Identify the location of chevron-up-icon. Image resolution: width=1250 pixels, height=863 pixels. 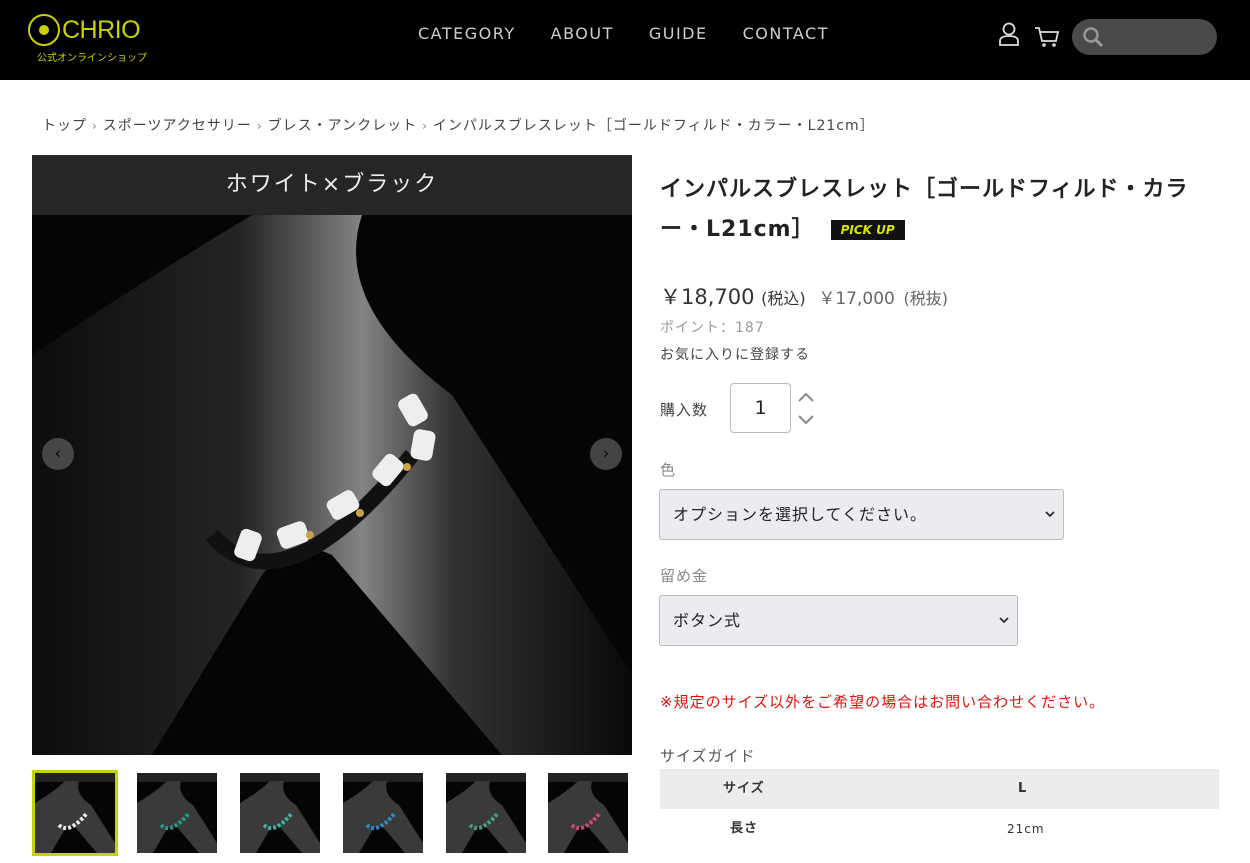
(806, 397).